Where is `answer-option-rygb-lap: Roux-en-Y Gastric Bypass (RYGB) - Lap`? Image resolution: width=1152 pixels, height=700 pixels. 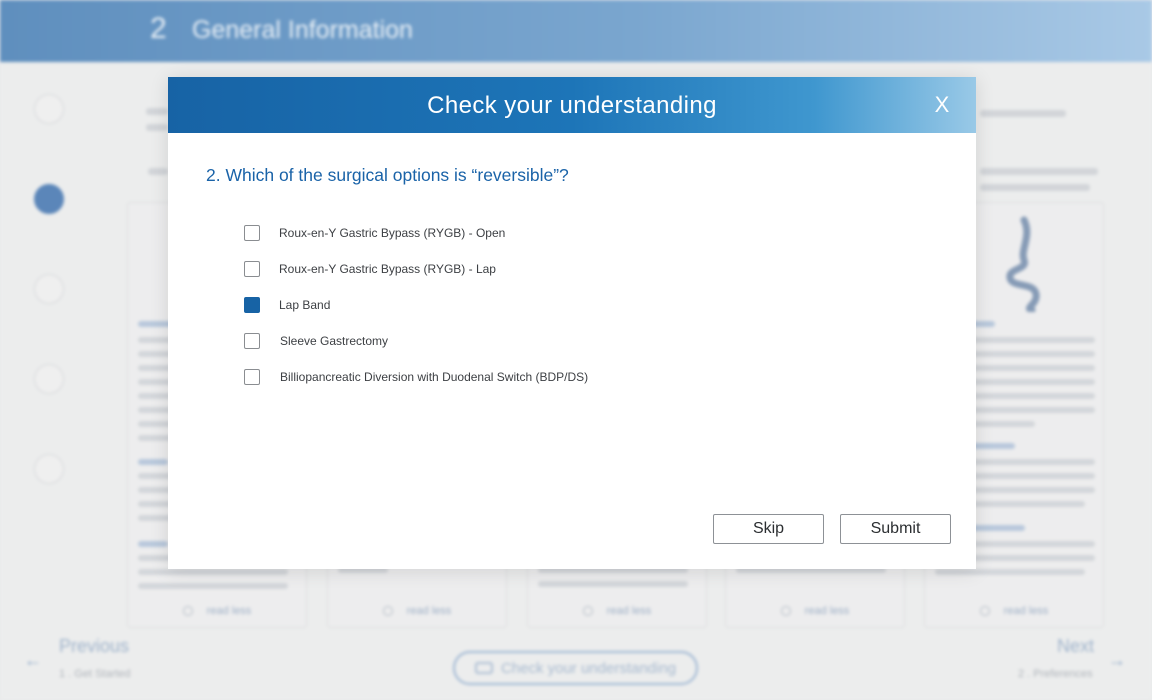
answer-option-rygb-lap: Roux-en-Y Gastric Bypass (RYGB) - Lap is located at coordinates (494, 269).